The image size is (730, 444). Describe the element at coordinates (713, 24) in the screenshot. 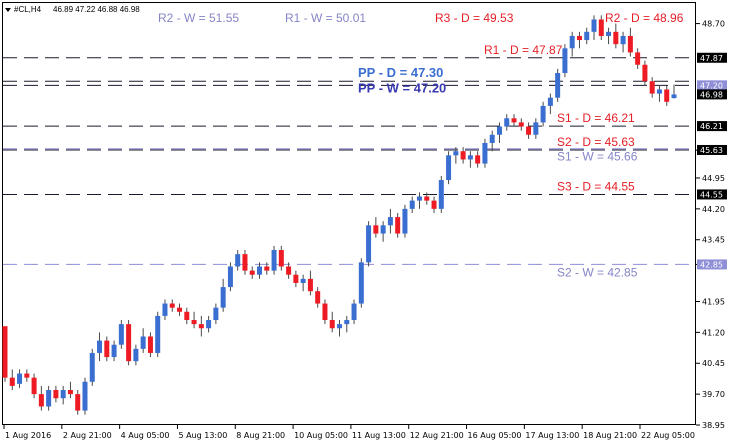

I see `y-tick-label: 48.70` at that location.